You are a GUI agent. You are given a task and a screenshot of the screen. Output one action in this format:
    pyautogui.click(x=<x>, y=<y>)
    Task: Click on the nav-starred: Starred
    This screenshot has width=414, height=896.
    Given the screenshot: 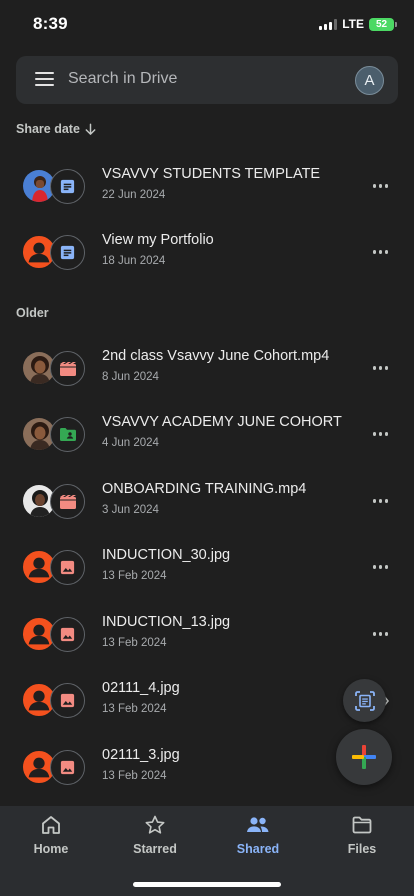 What is the action you would take?
    pyautogui.click(x=155, y=835)
    